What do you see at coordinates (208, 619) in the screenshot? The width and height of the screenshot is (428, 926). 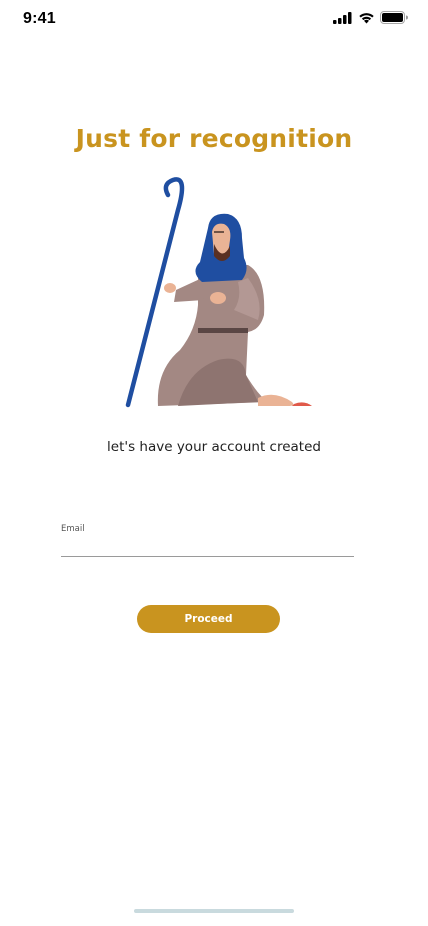 I see `proceed-button: Proceed` at bounding box center [208, 619].